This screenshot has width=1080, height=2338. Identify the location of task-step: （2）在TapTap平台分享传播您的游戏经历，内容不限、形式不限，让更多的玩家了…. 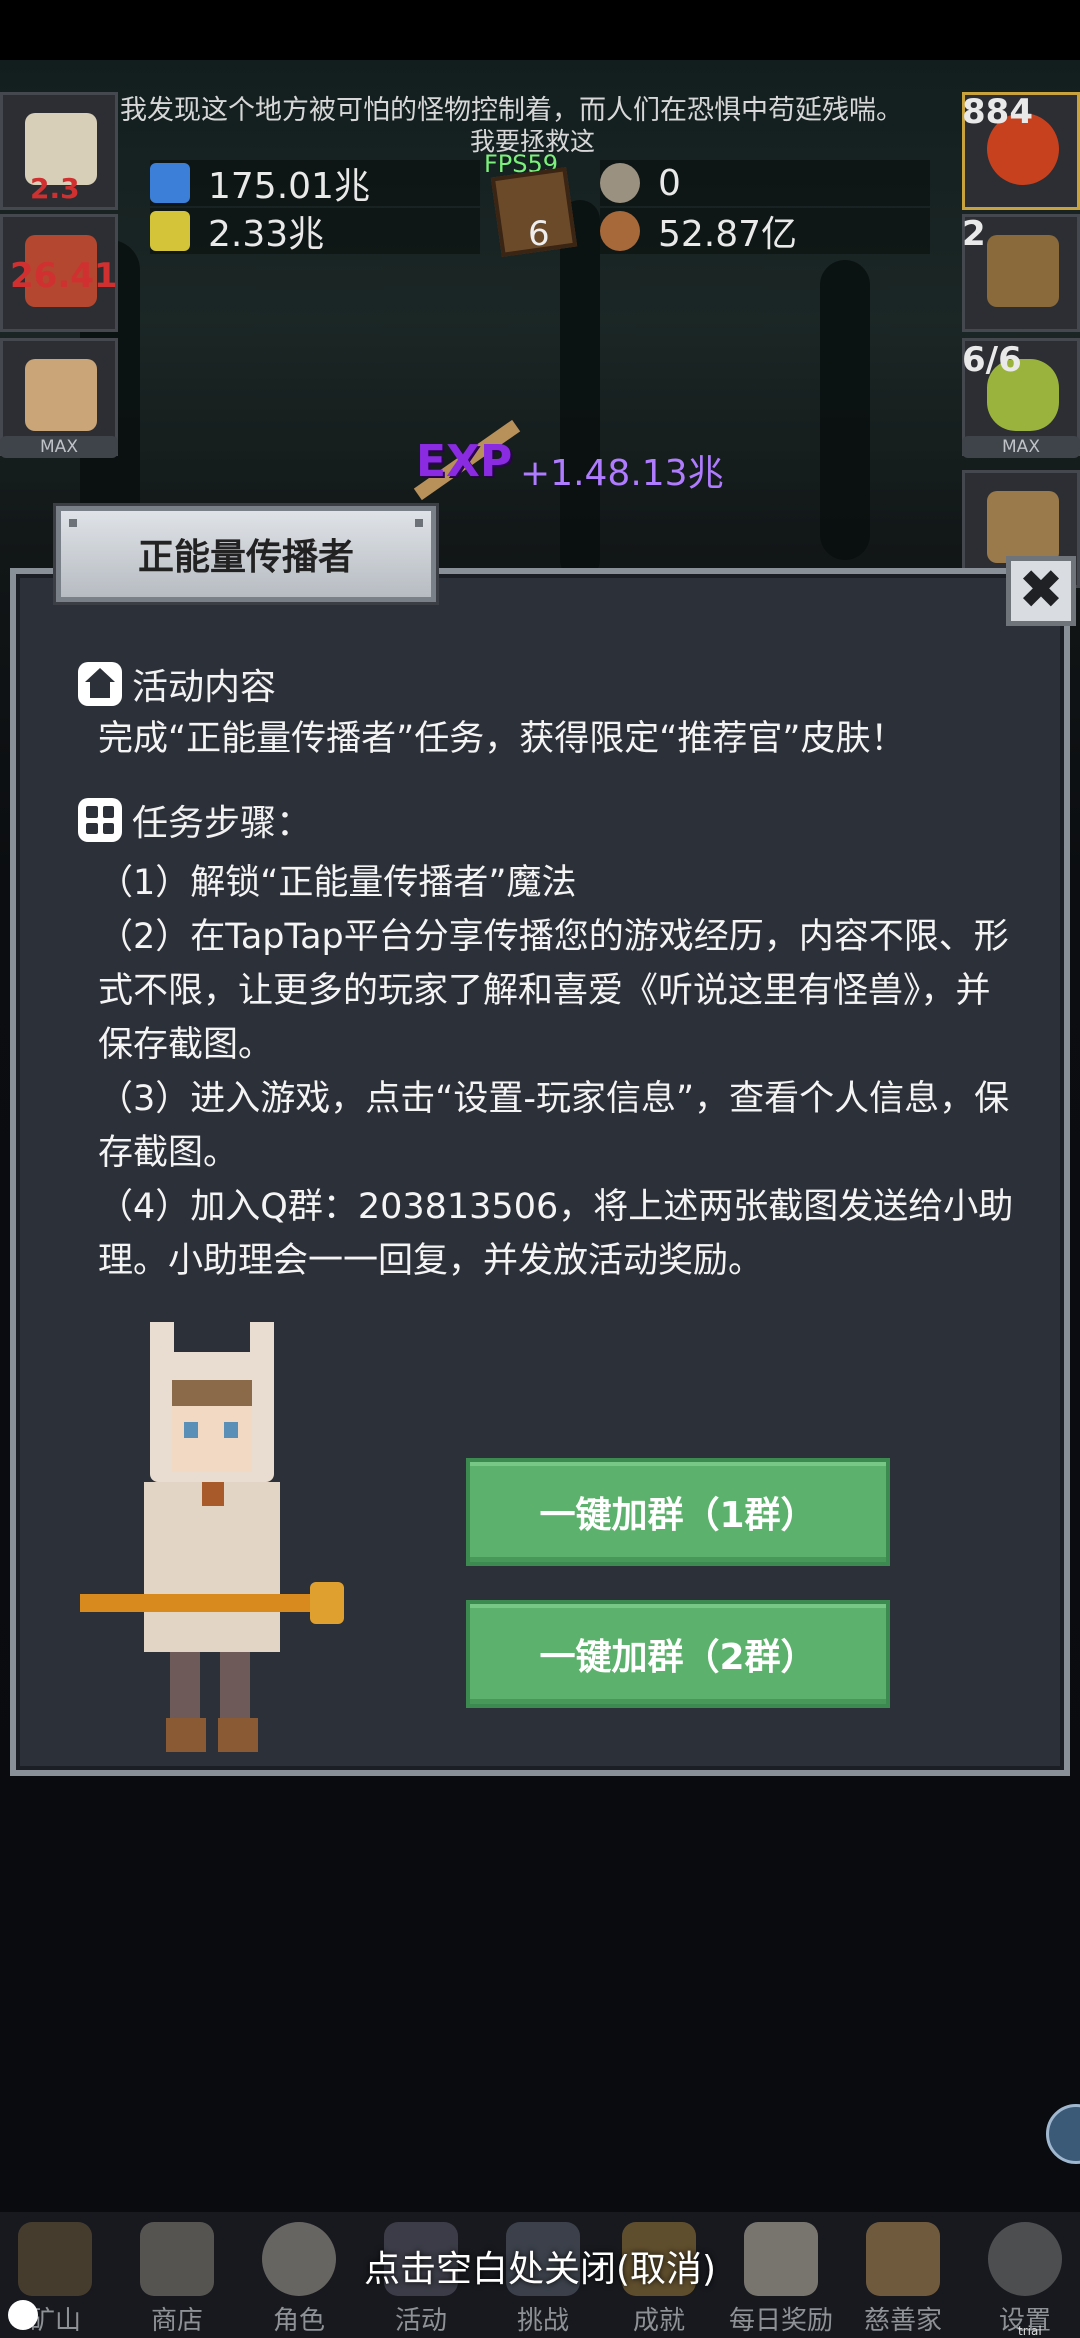
(553, 991).